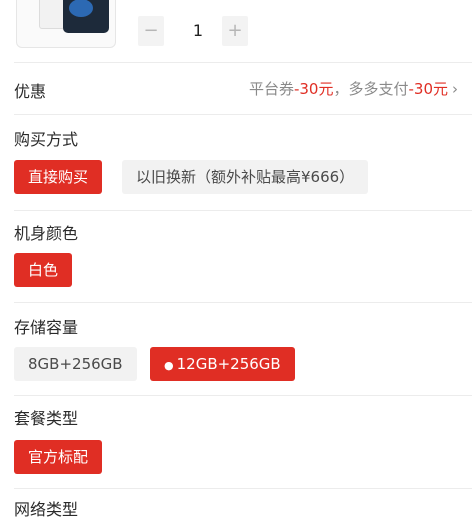  Describe the element at coordinates (378, 89) in the screenshot. I see `pay-discount-prefix: 多多支付` at that location.